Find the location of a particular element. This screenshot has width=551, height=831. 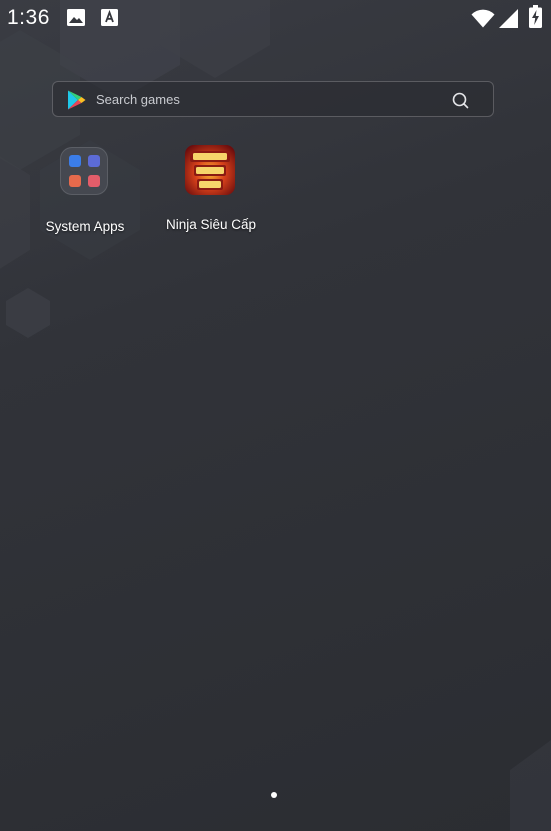

search-icon is located at coordinates (460, 100).